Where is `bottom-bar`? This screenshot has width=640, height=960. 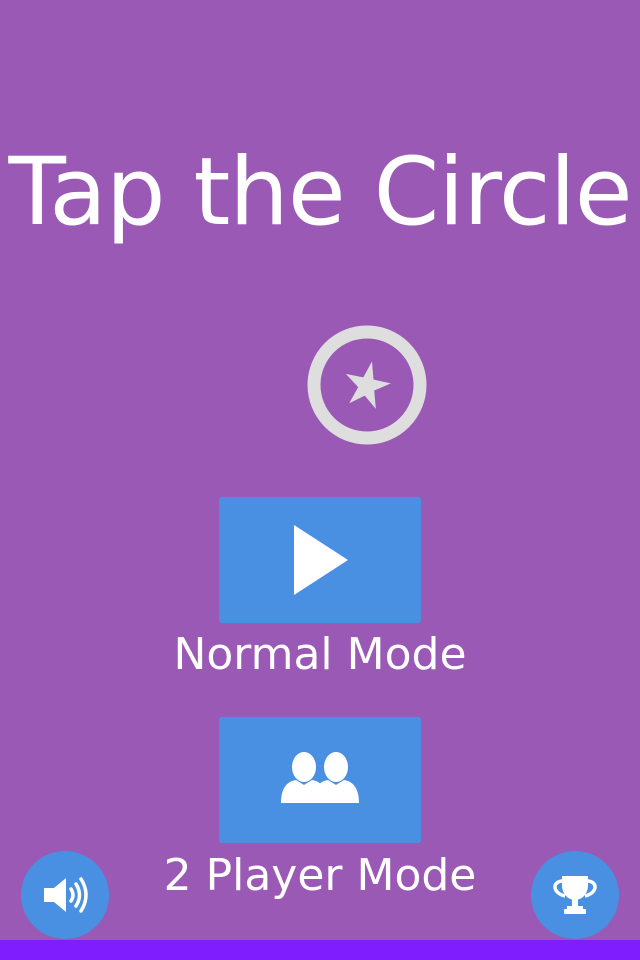
bottom-bar is located at coordinates (320, 950).